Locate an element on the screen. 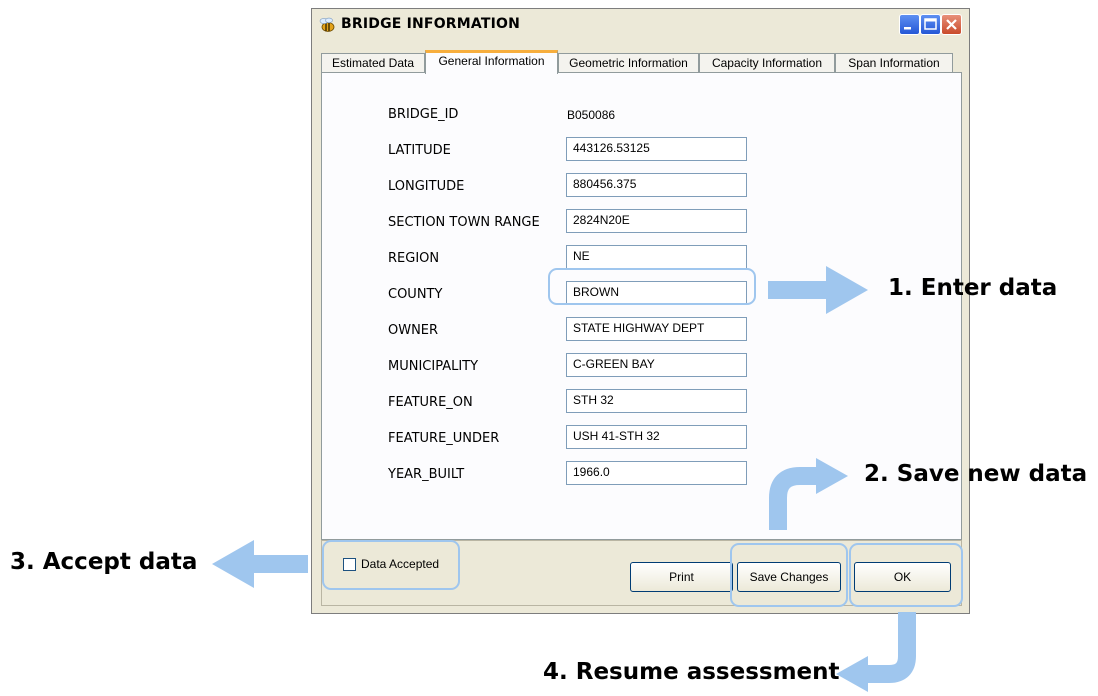  tab-general-information: General Information is located at coordinates (491, 62).